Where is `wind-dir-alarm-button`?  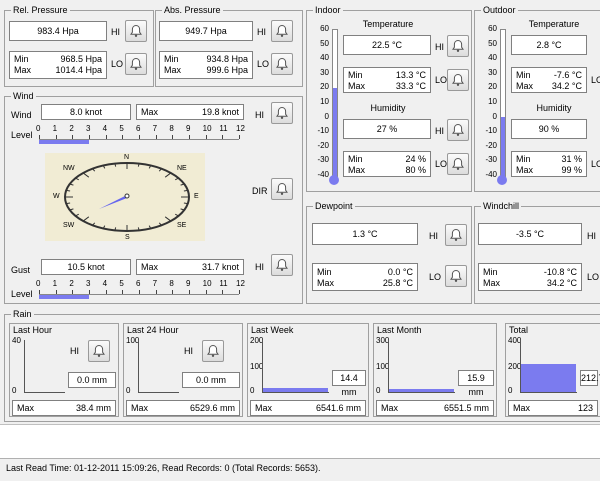
wind-dir-alarm-button is located at coordinates (282, 189).